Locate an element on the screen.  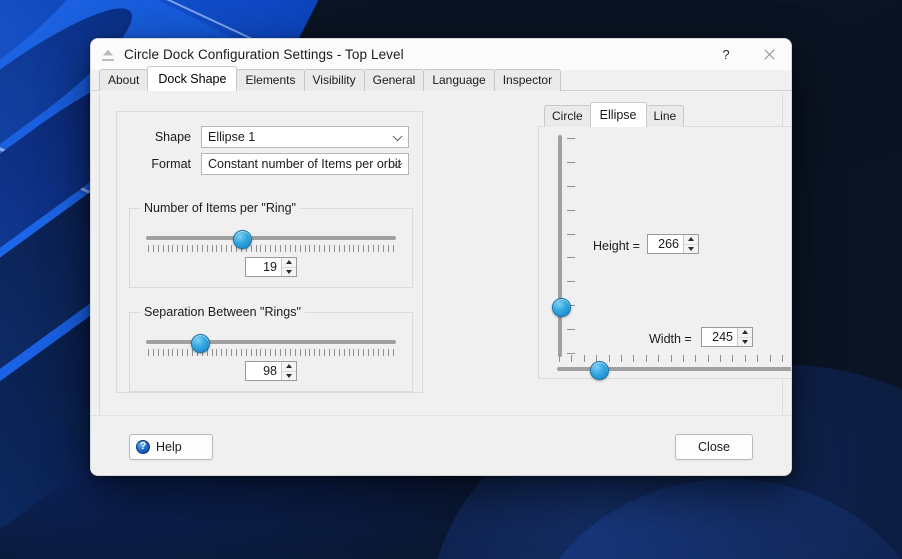
format-select-value: Constant number of Items per orbit is located at coordinates (305, 164).